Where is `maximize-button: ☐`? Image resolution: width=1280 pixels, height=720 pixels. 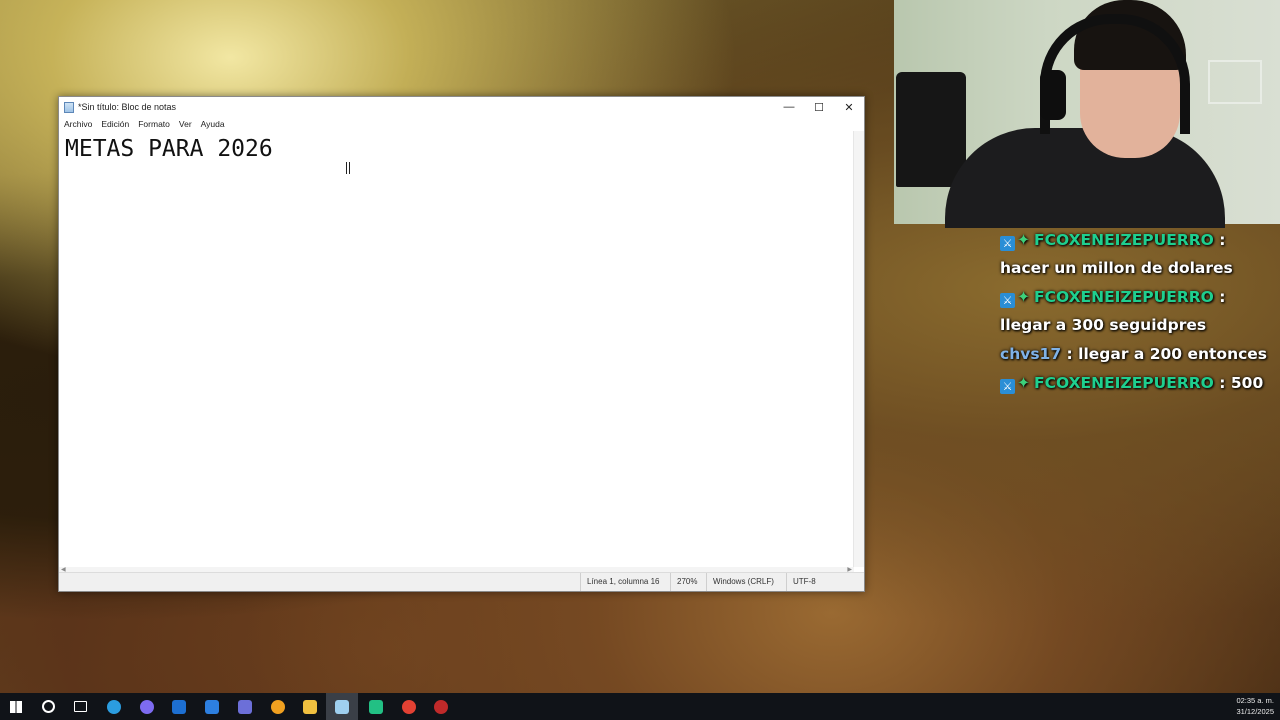 maximize-button: ☐ is located at coordinates (819, 107).